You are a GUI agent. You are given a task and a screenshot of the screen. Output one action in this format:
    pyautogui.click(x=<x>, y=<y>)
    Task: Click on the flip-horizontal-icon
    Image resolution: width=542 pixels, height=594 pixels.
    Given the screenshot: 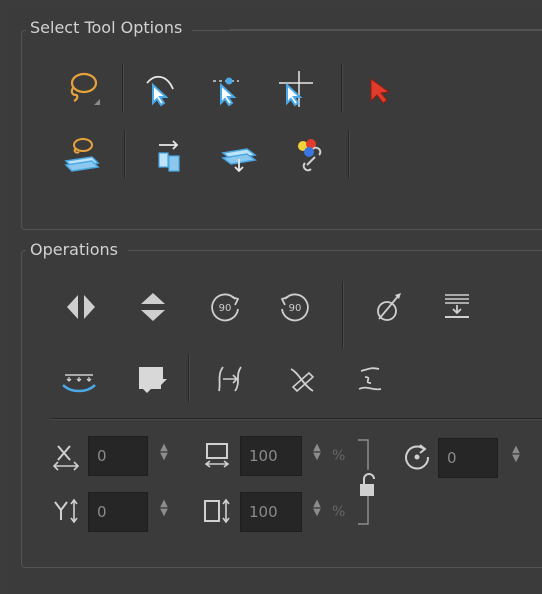 What is the action you would take?
    pyautogui.click(x=81, y=307)
    